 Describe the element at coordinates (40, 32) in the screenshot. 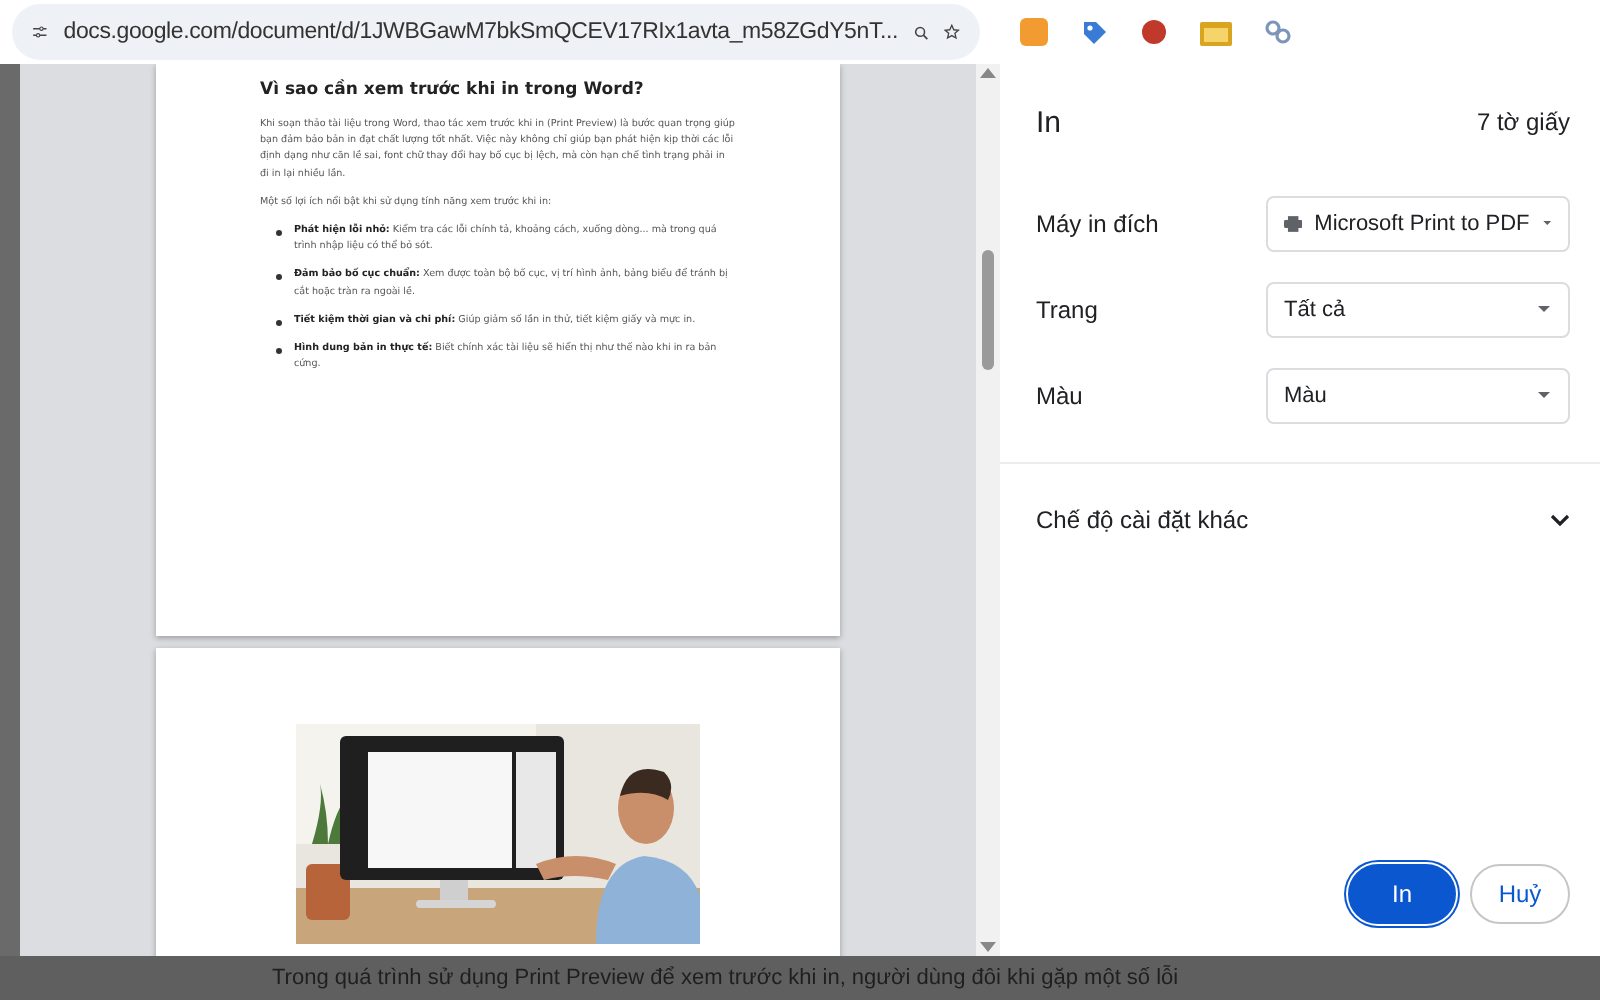

I see `site-settings-icon` at that location.